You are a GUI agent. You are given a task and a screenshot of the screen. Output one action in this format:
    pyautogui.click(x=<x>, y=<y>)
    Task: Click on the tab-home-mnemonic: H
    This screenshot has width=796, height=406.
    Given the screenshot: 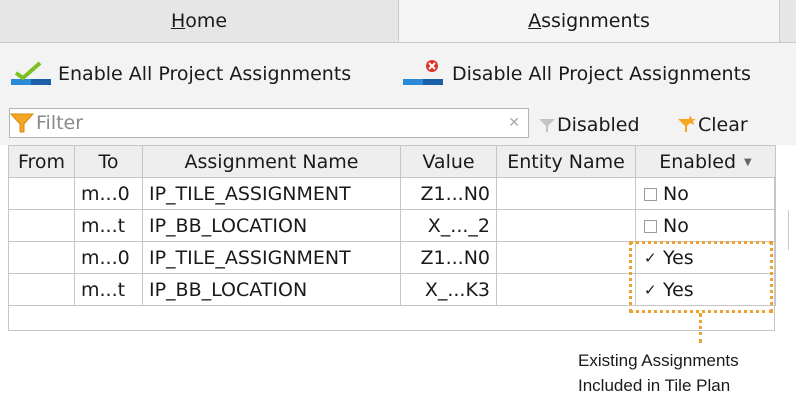 What is the action you would take?
    pyautogui.click(x=178, y=21)
    